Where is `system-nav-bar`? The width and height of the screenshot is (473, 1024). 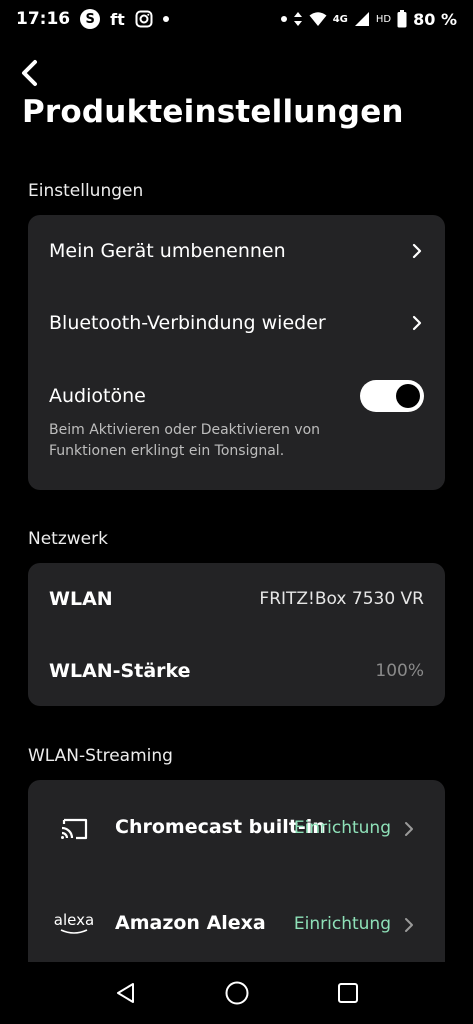 system-nav-bar is located at coordinates (236, 993).